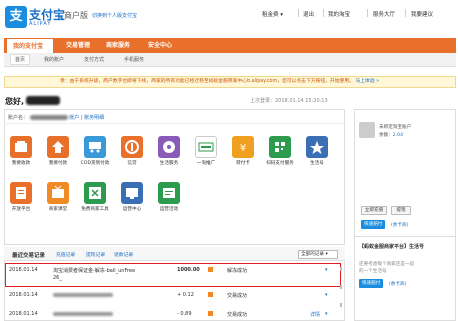 This screenshot has height=321, width=458. Describe the element at coordinates (28, 255) in the screenshot. I see `tab-recent: 最近交易记录` at that location.